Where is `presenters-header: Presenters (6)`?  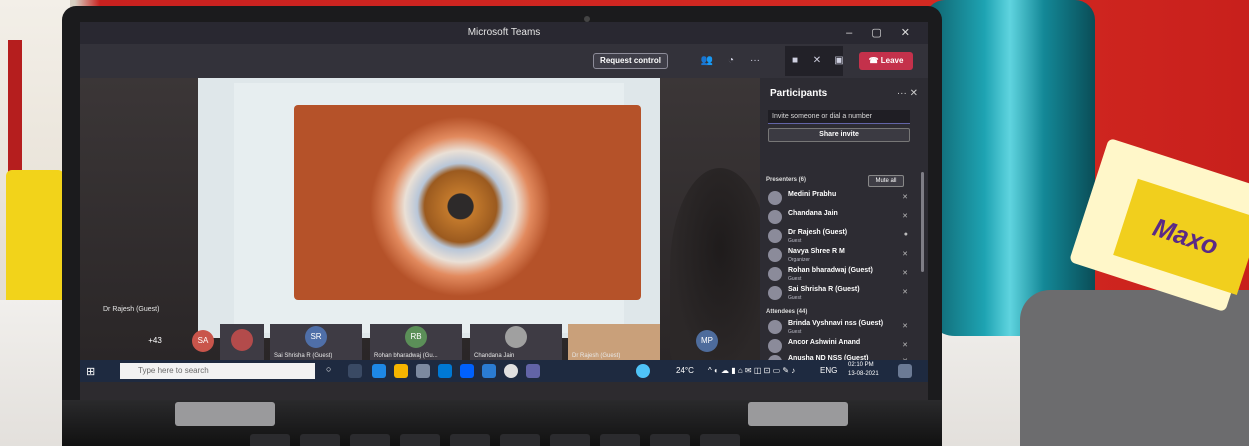
presenters-header: Presenters (6) is located at coordinates (786, 180).